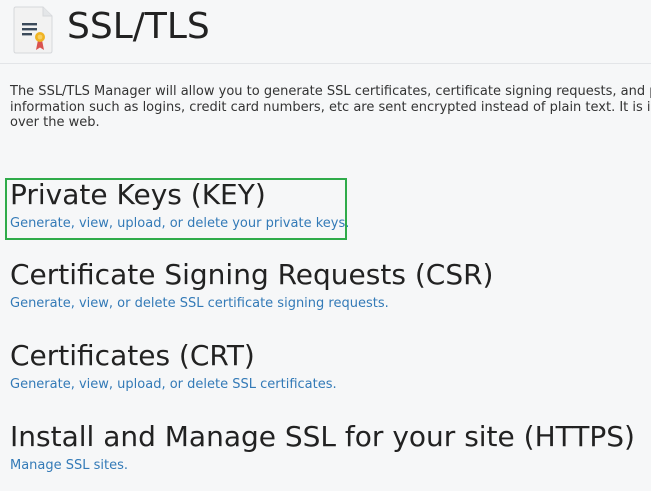 Image resolution: width=651 pixels, height=491 pixels. Describe the element at coordinates (69, 466) in the screenshot. I see `manage-ssl-sites-link: Manage SSL sites.` at that location.